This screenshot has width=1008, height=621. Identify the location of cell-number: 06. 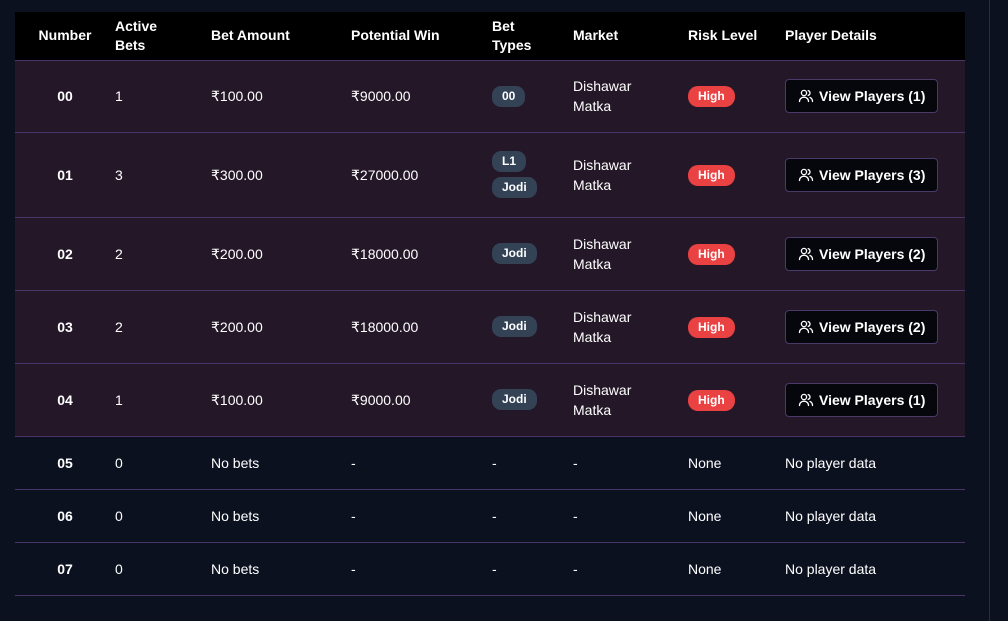
(65, 515).